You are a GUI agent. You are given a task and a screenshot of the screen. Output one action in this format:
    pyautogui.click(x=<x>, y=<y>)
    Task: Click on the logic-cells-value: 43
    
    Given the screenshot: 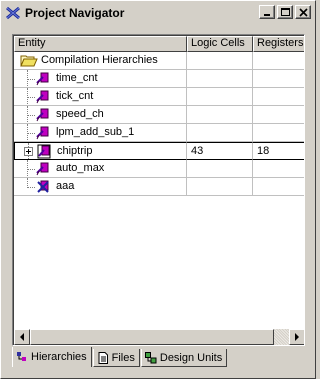 What is the action you would take?
    pyautogui.click(x=220, y=151)
    